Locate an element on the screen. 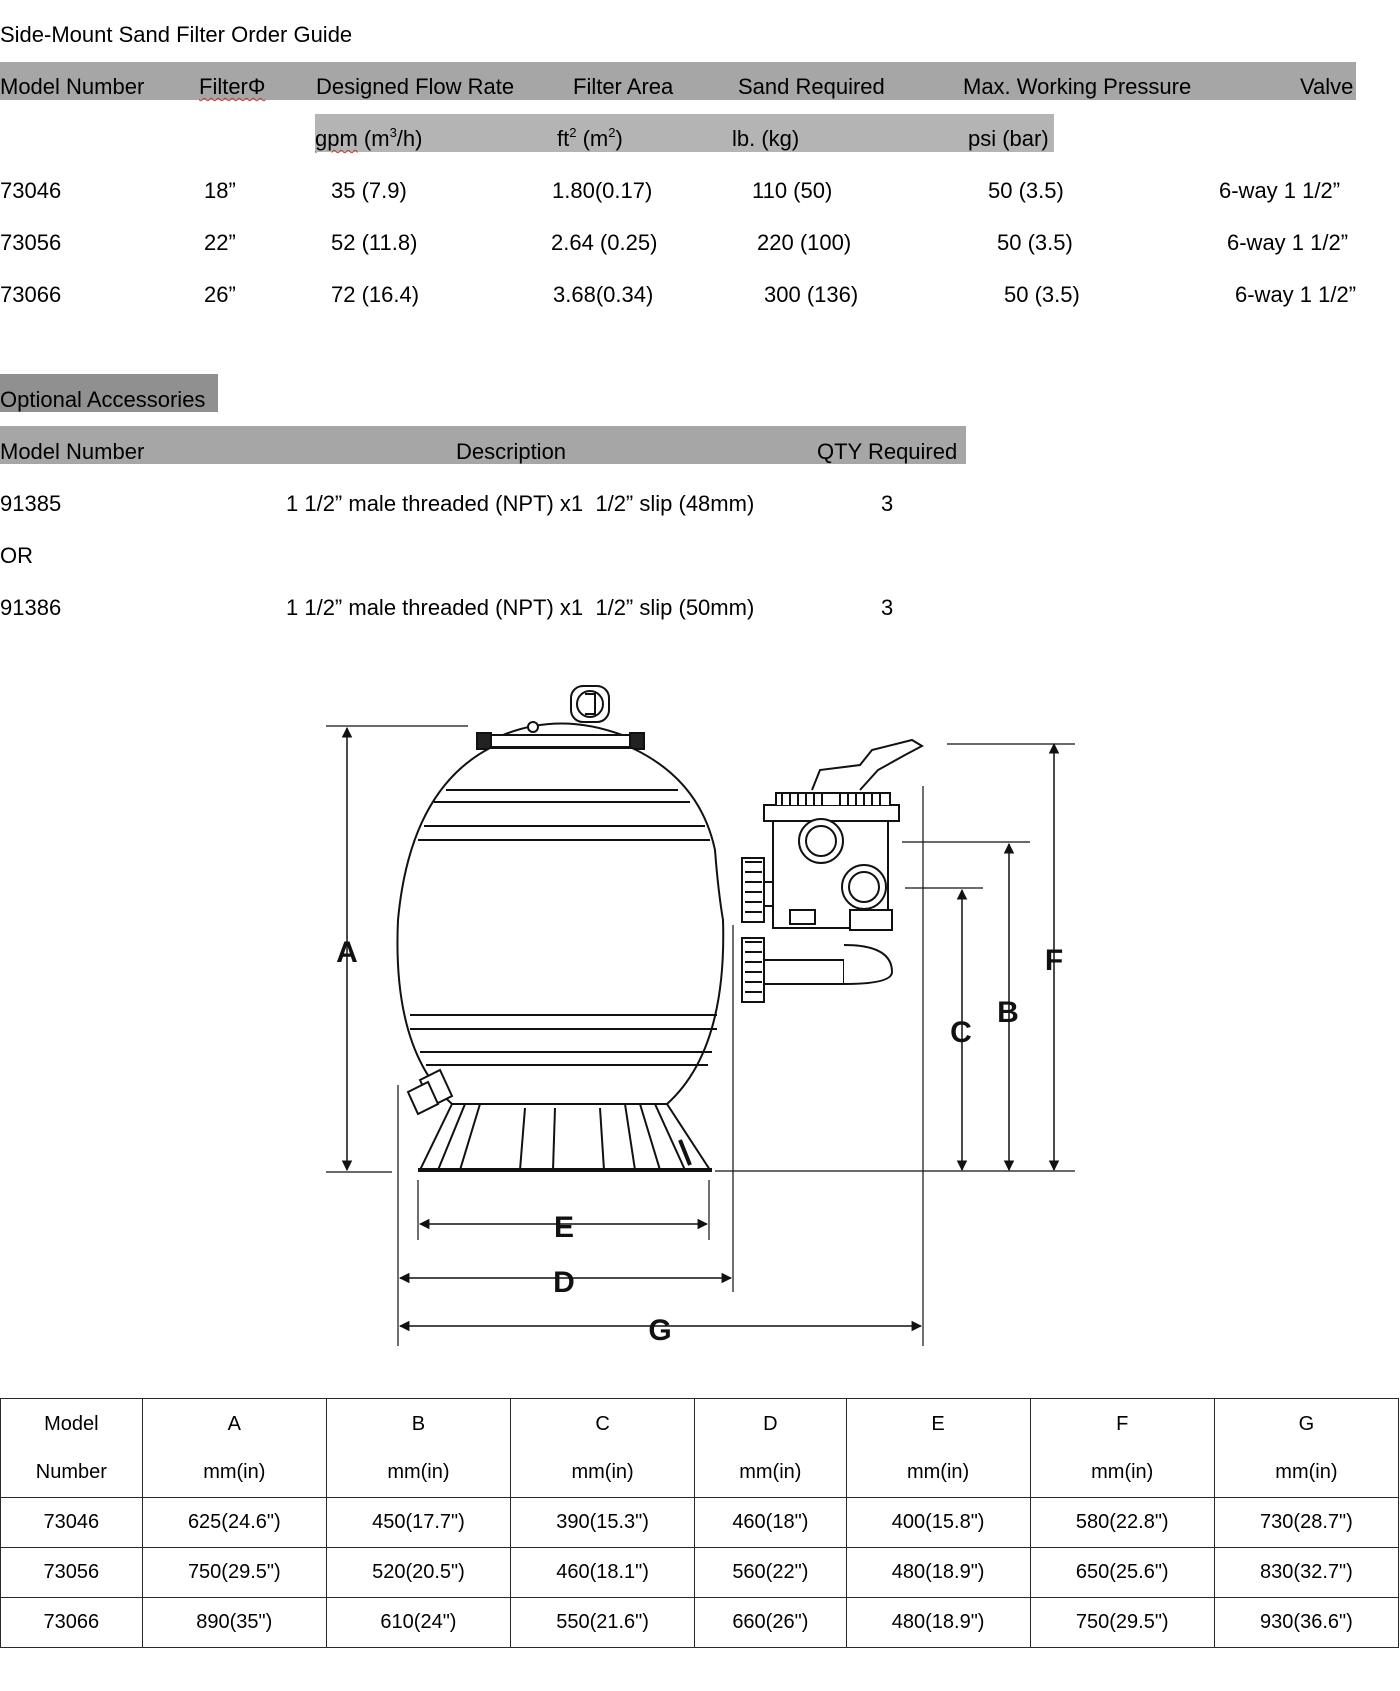 This screenshot has height=1691, width=1400. table-cell: 73056 is located at coordinates (71, 1572).